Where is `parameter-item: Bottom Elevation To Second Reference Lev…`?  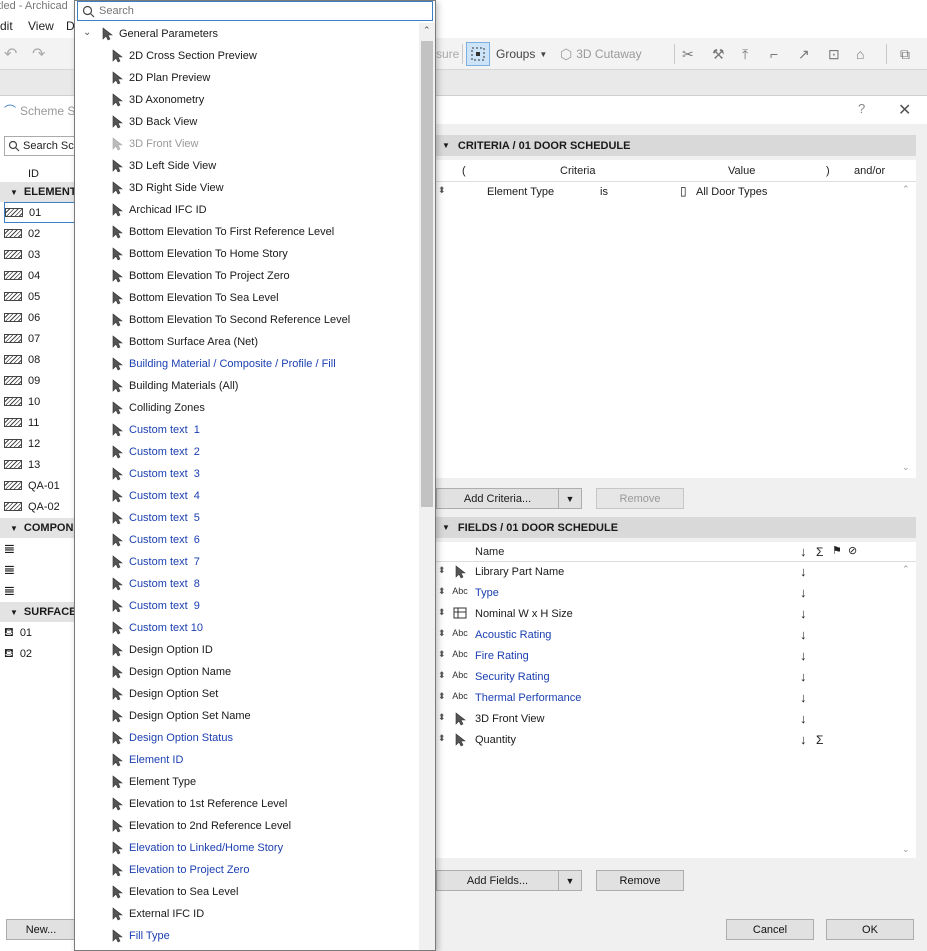
parameter-item: Bottom Elevation To Second Reference Lev… is located at coordinates (247, 320).